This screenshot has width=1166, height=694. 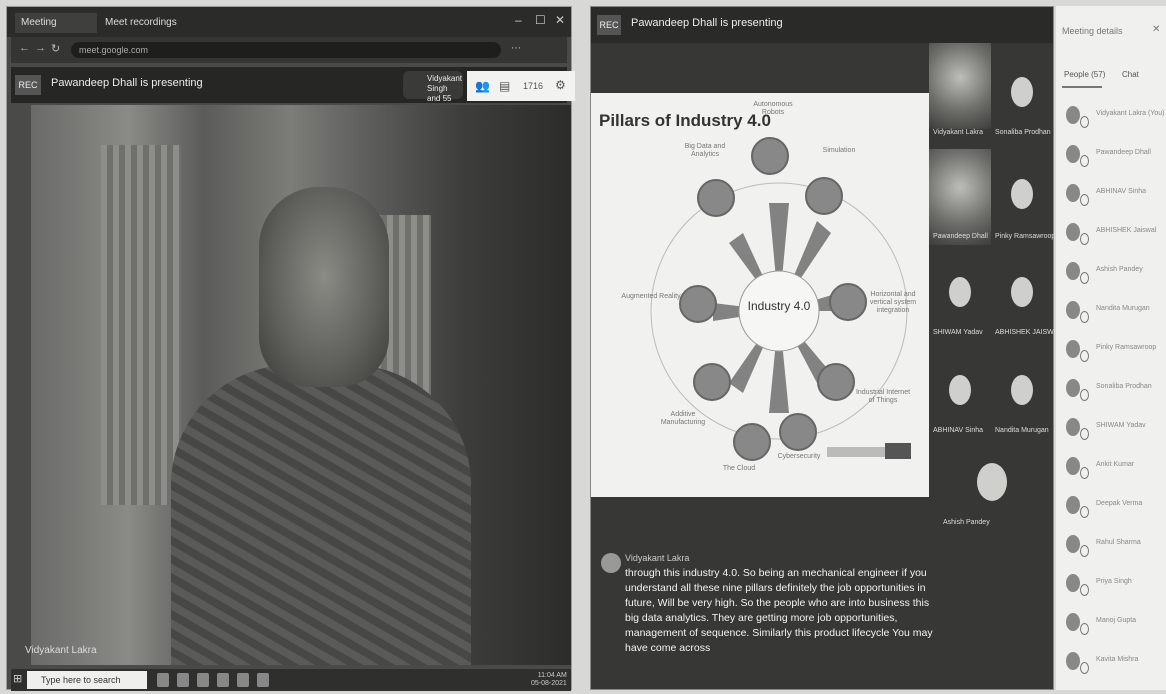 What do you see at coordinates (549, 683) in the screenshot?
I see `clock-date: 05-08-2021` at bounding box center [549, 683].